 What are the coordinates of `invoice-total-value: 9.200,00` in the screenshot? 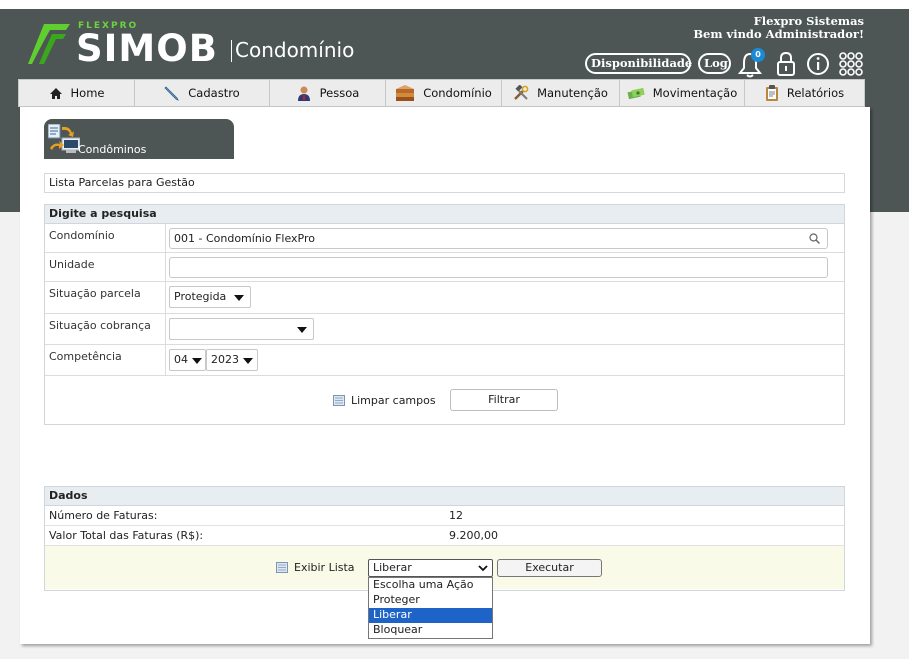 It's located at (473, 535).